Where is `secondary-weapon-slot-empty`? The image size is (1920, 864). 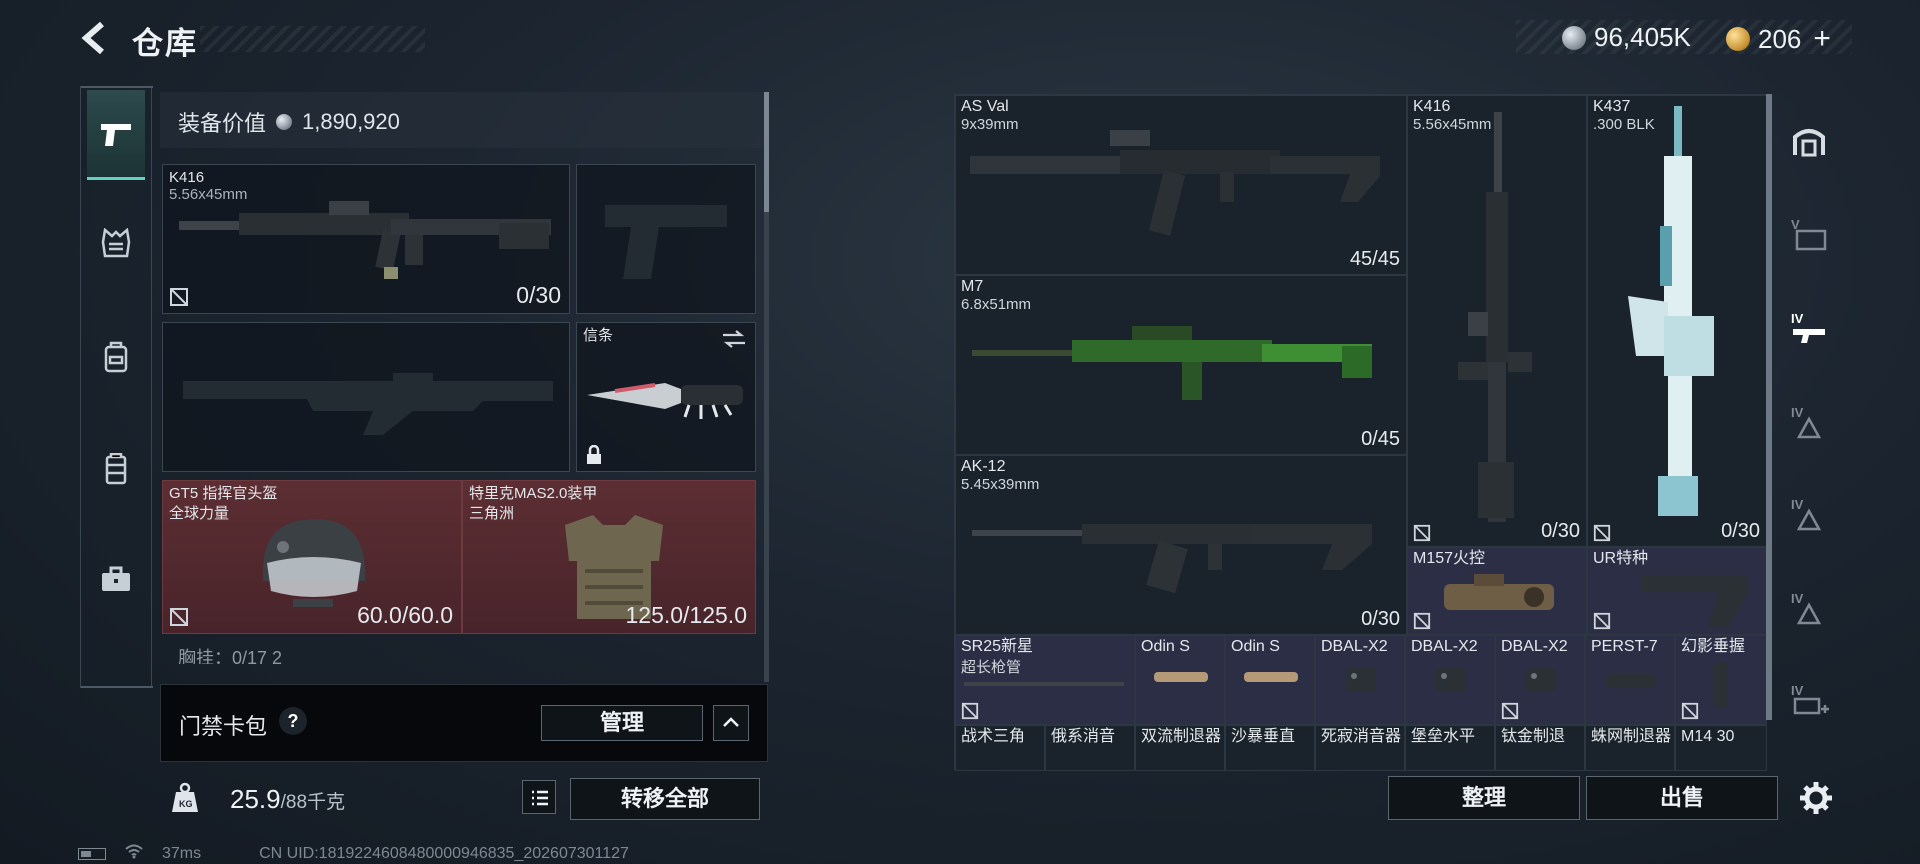
secondary-weapon-slot-empty is located at coordinates (366, 397).